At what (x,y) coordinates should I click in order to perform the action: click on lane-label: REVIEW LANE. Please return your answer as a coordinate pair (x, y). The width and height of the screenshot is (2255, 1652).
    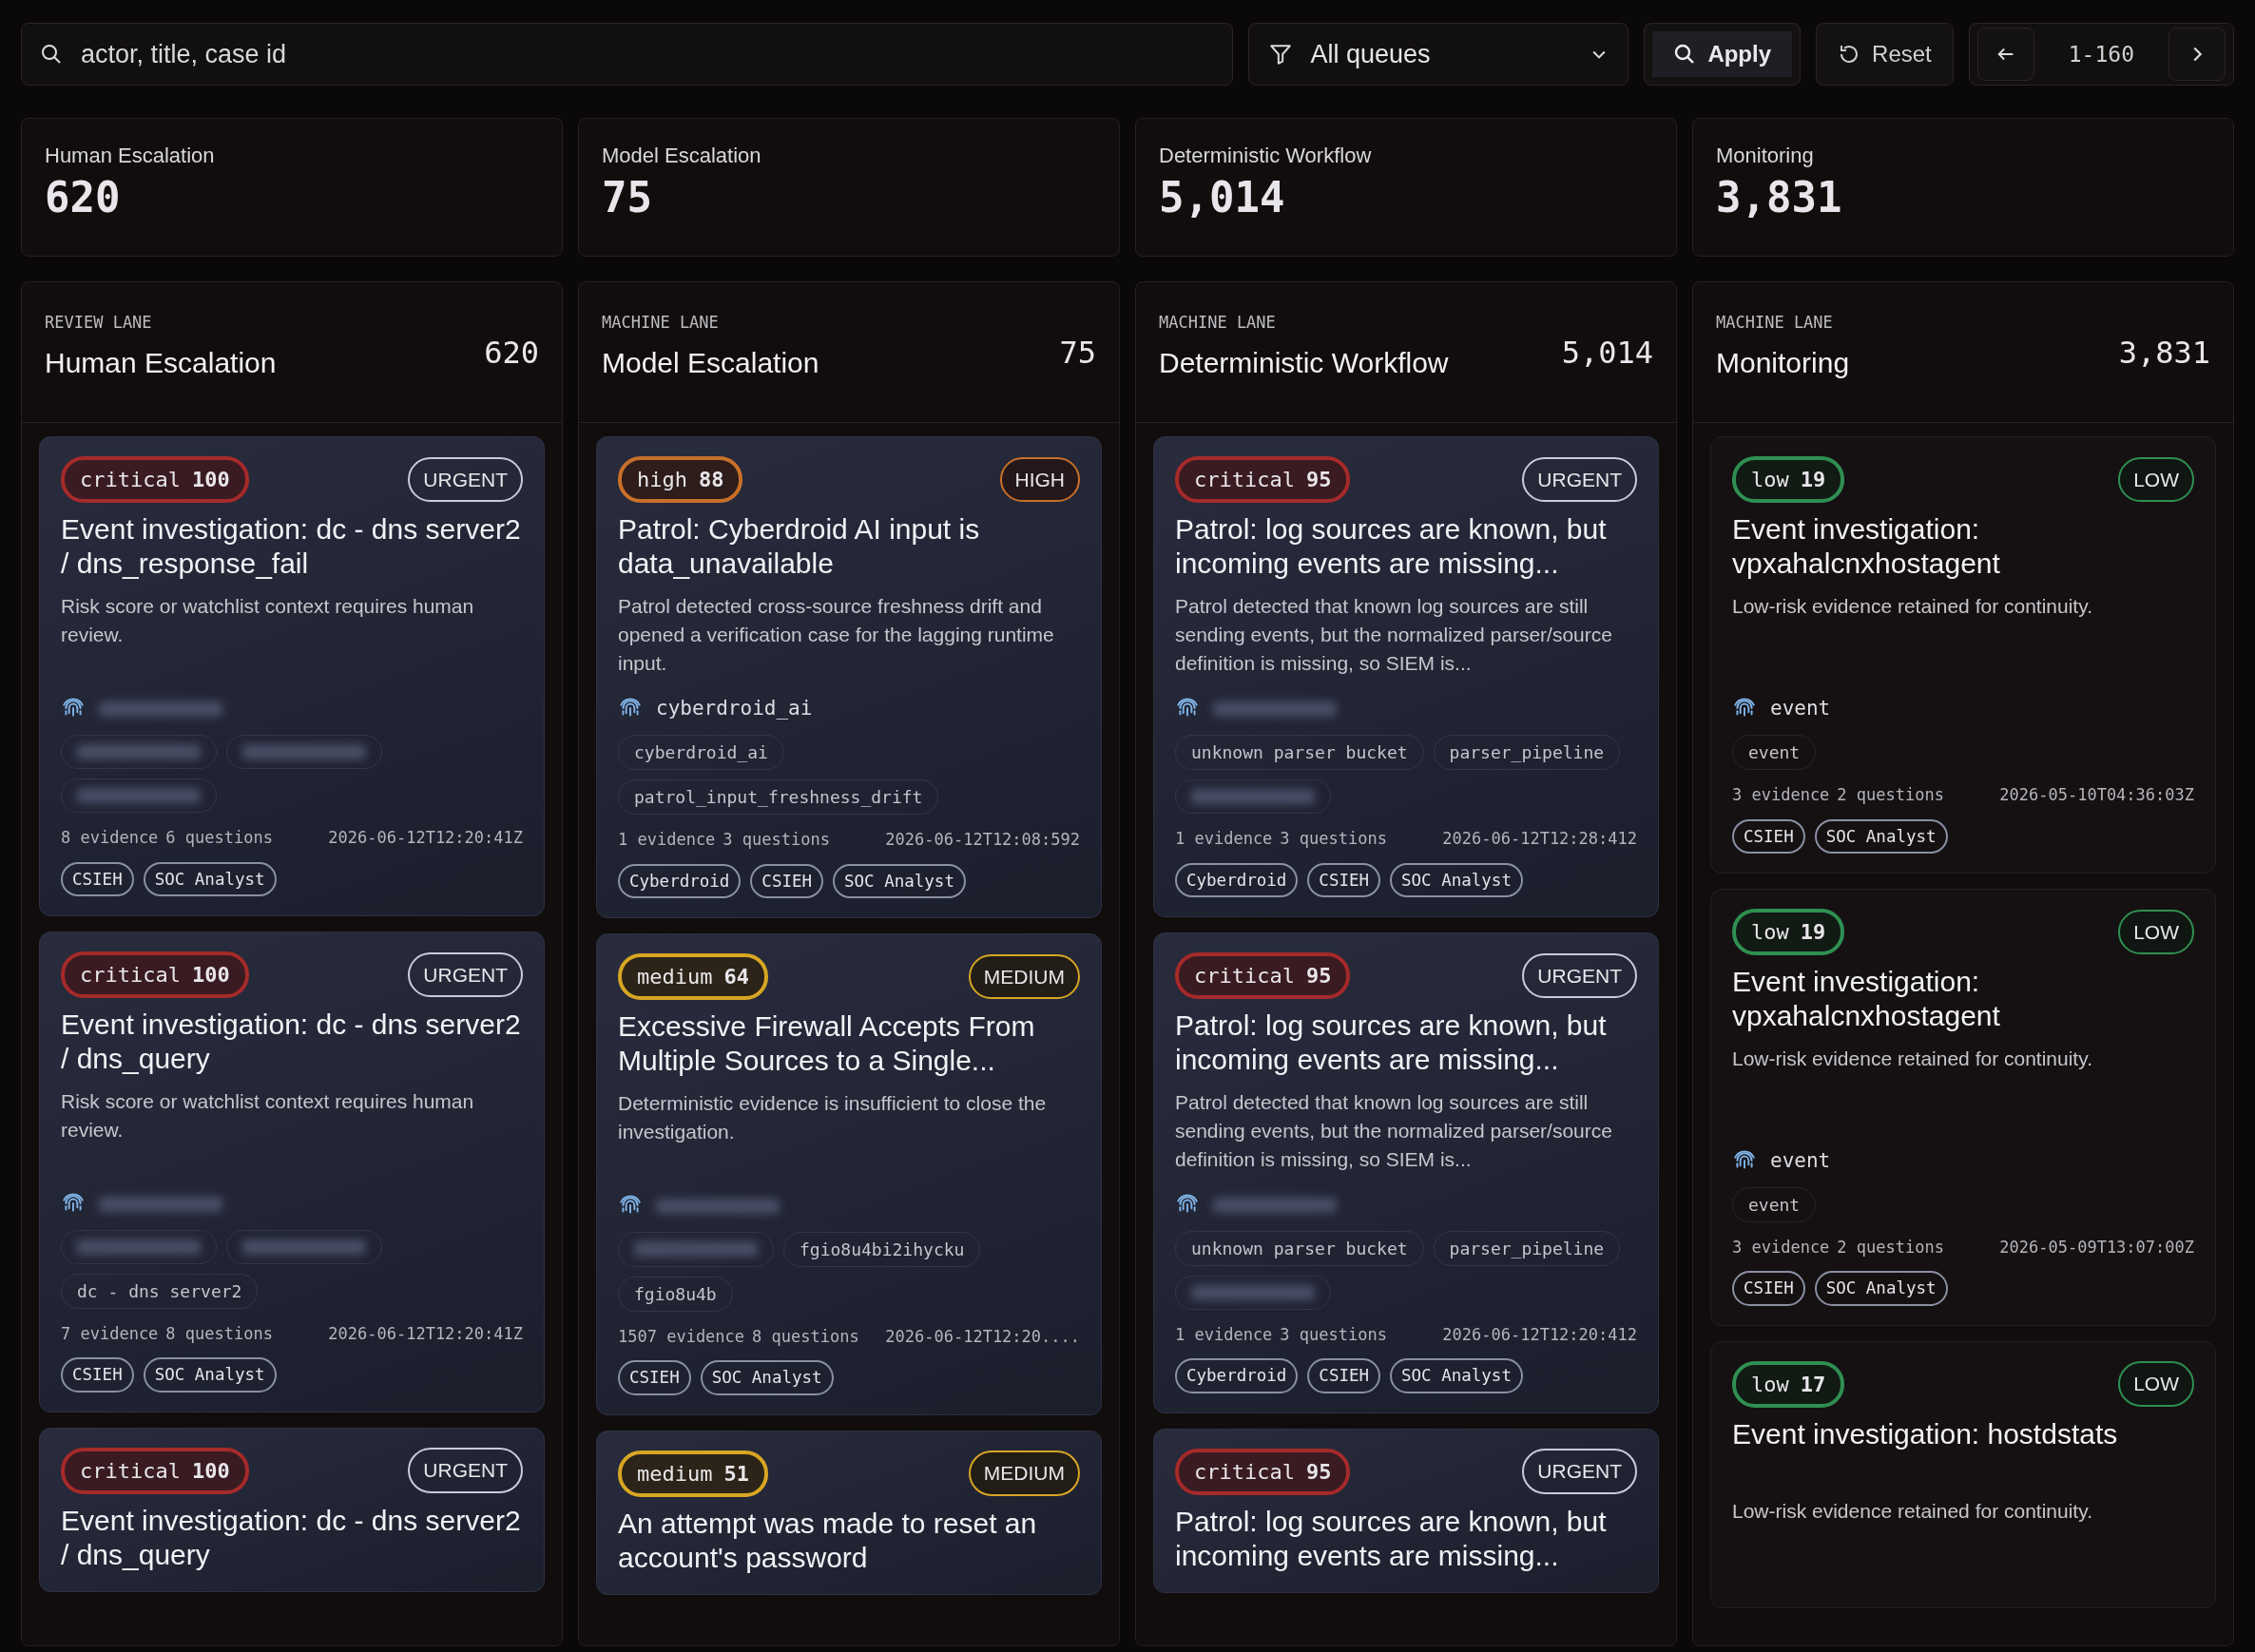
    Looking at the image, I should click on (99, 323).